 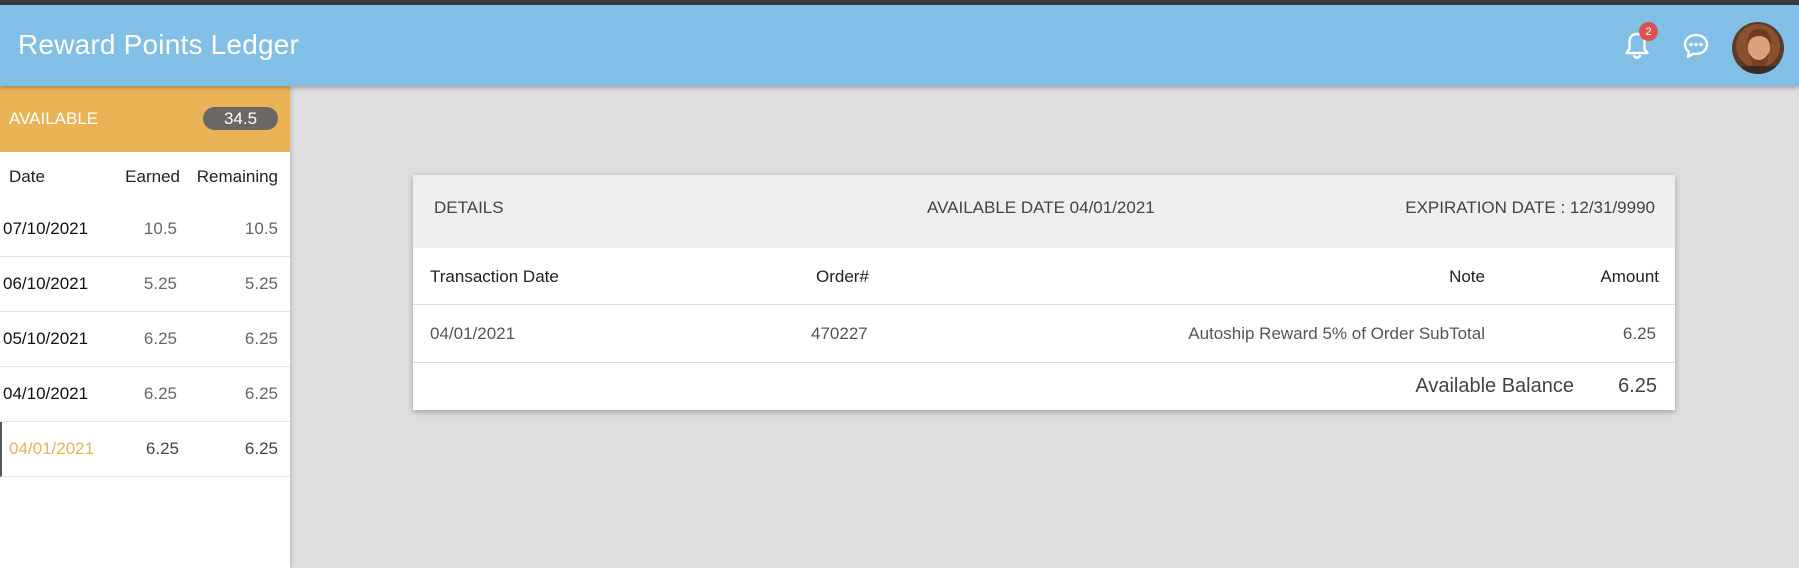 I want to click on available-date: AVAILABLE DATE 04/01/2021, so click(x=1041, y=207).